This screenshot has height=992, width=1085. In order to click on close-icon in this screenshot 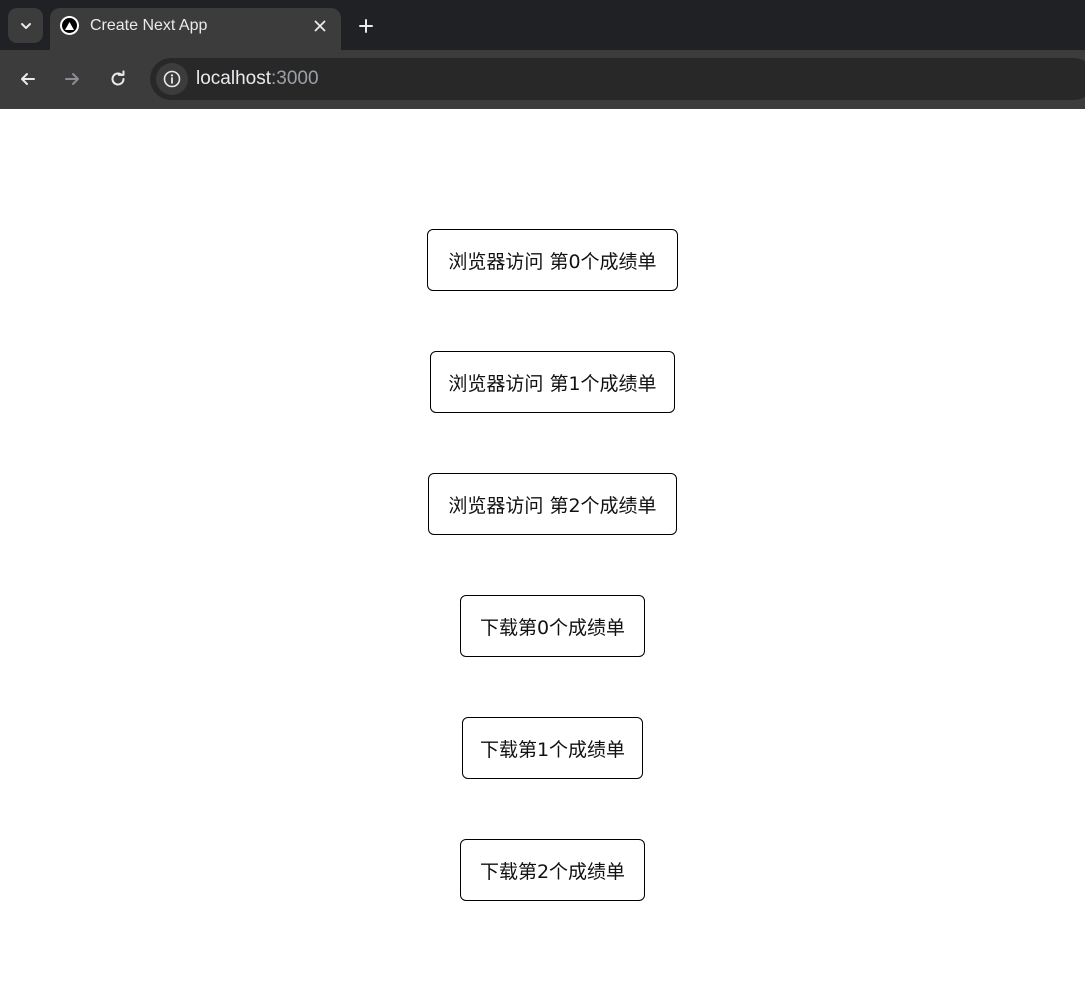, I will do `click(320, 26)`.